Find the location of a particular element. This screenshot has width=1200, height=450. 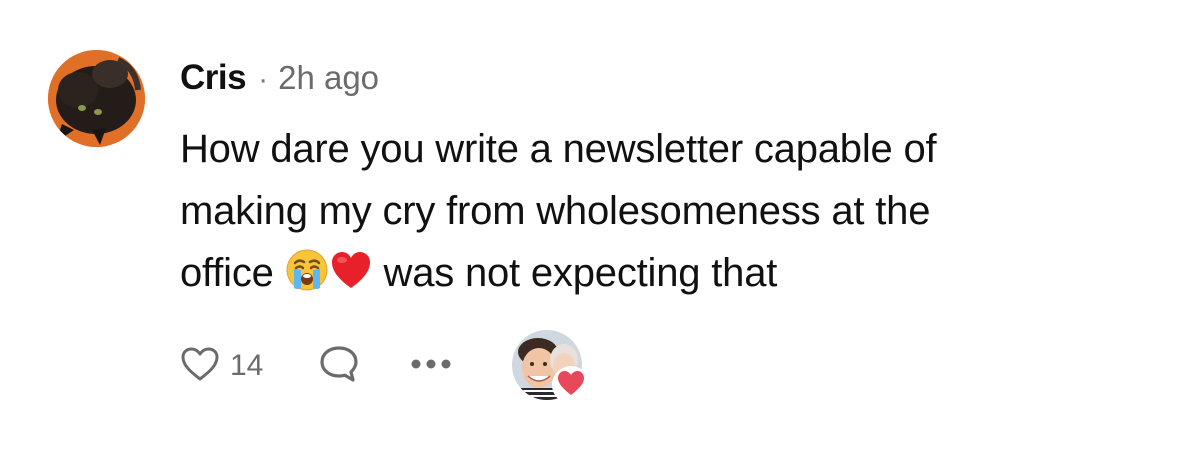

heart-outline-icon is located at coordinates (200, 366).